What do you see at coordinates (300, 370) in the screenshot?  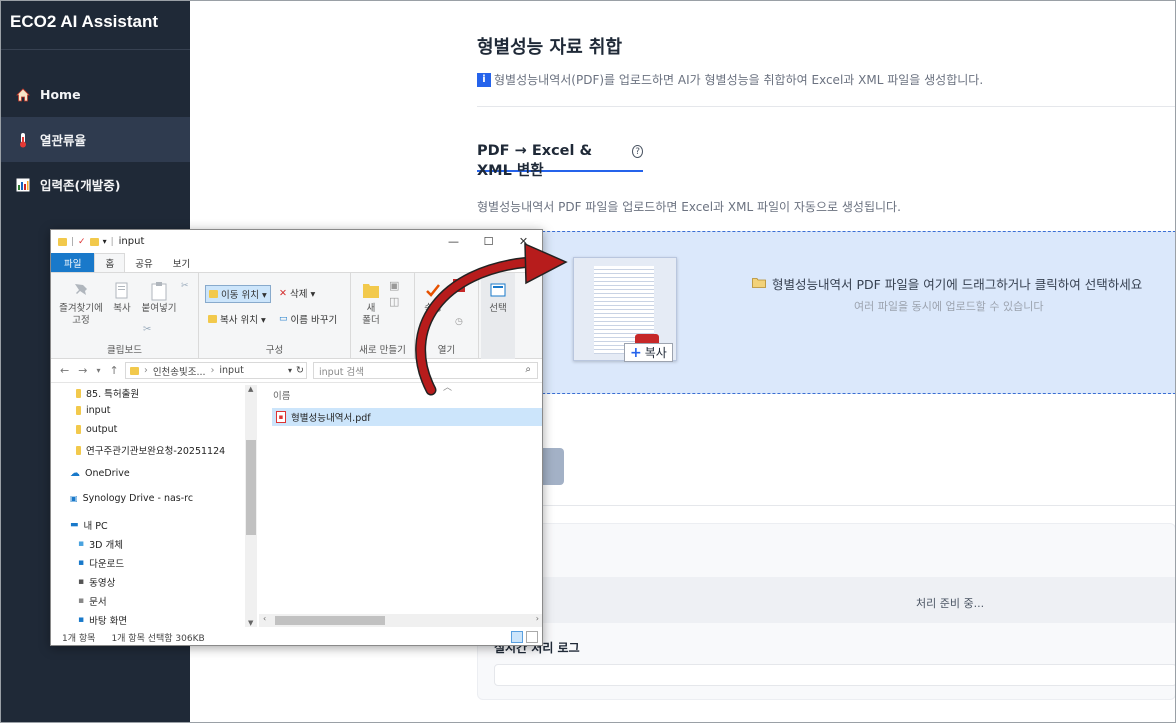 I see `refresh-icon: ↻` at bounding box center [300, 370].